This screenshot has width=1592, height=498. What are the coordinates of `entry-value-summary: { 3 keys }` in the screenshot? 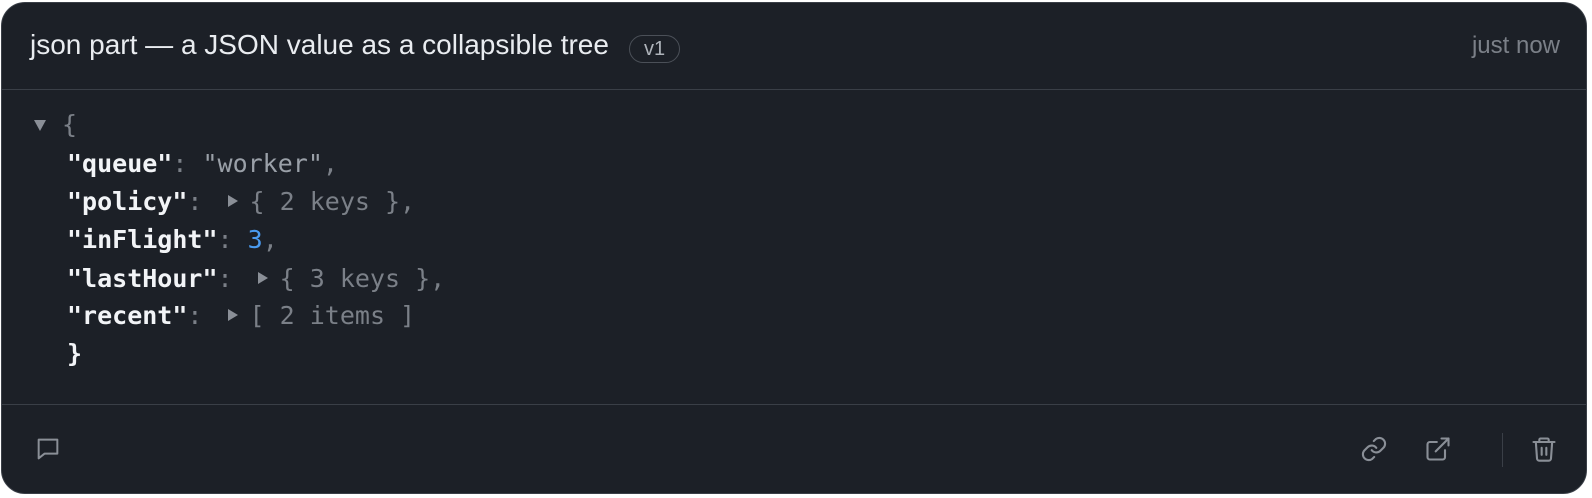 It's located at (355, 278).